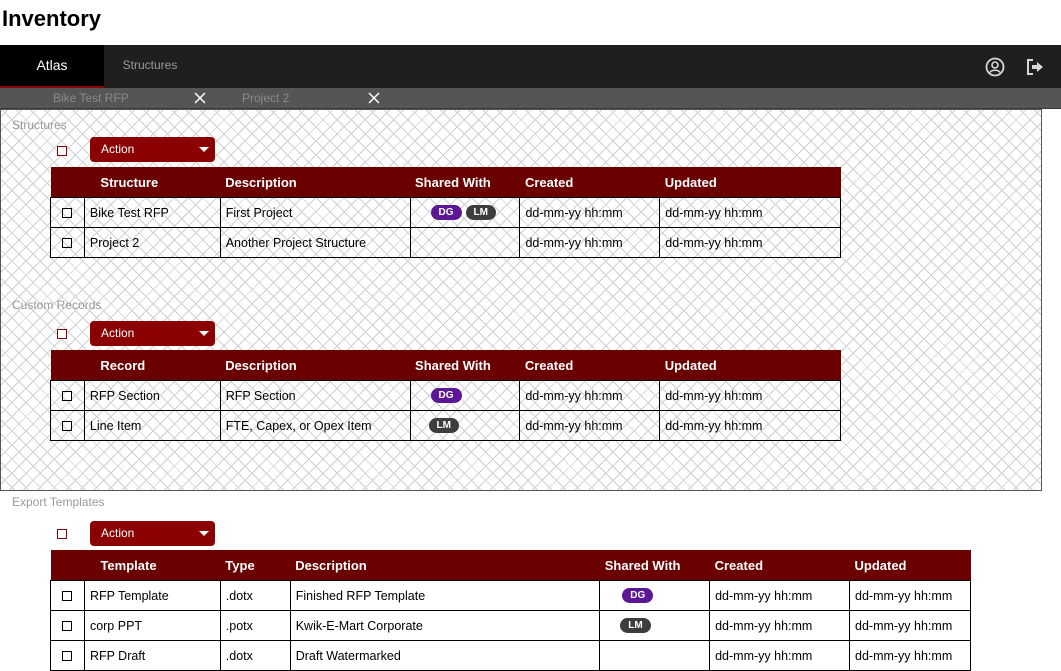 The width and height of the screenshot is (1061, 671). Describe the element at coordinates (265, 98) in the screenshot. I see `open-tab-project-2: Project 2` at that location.